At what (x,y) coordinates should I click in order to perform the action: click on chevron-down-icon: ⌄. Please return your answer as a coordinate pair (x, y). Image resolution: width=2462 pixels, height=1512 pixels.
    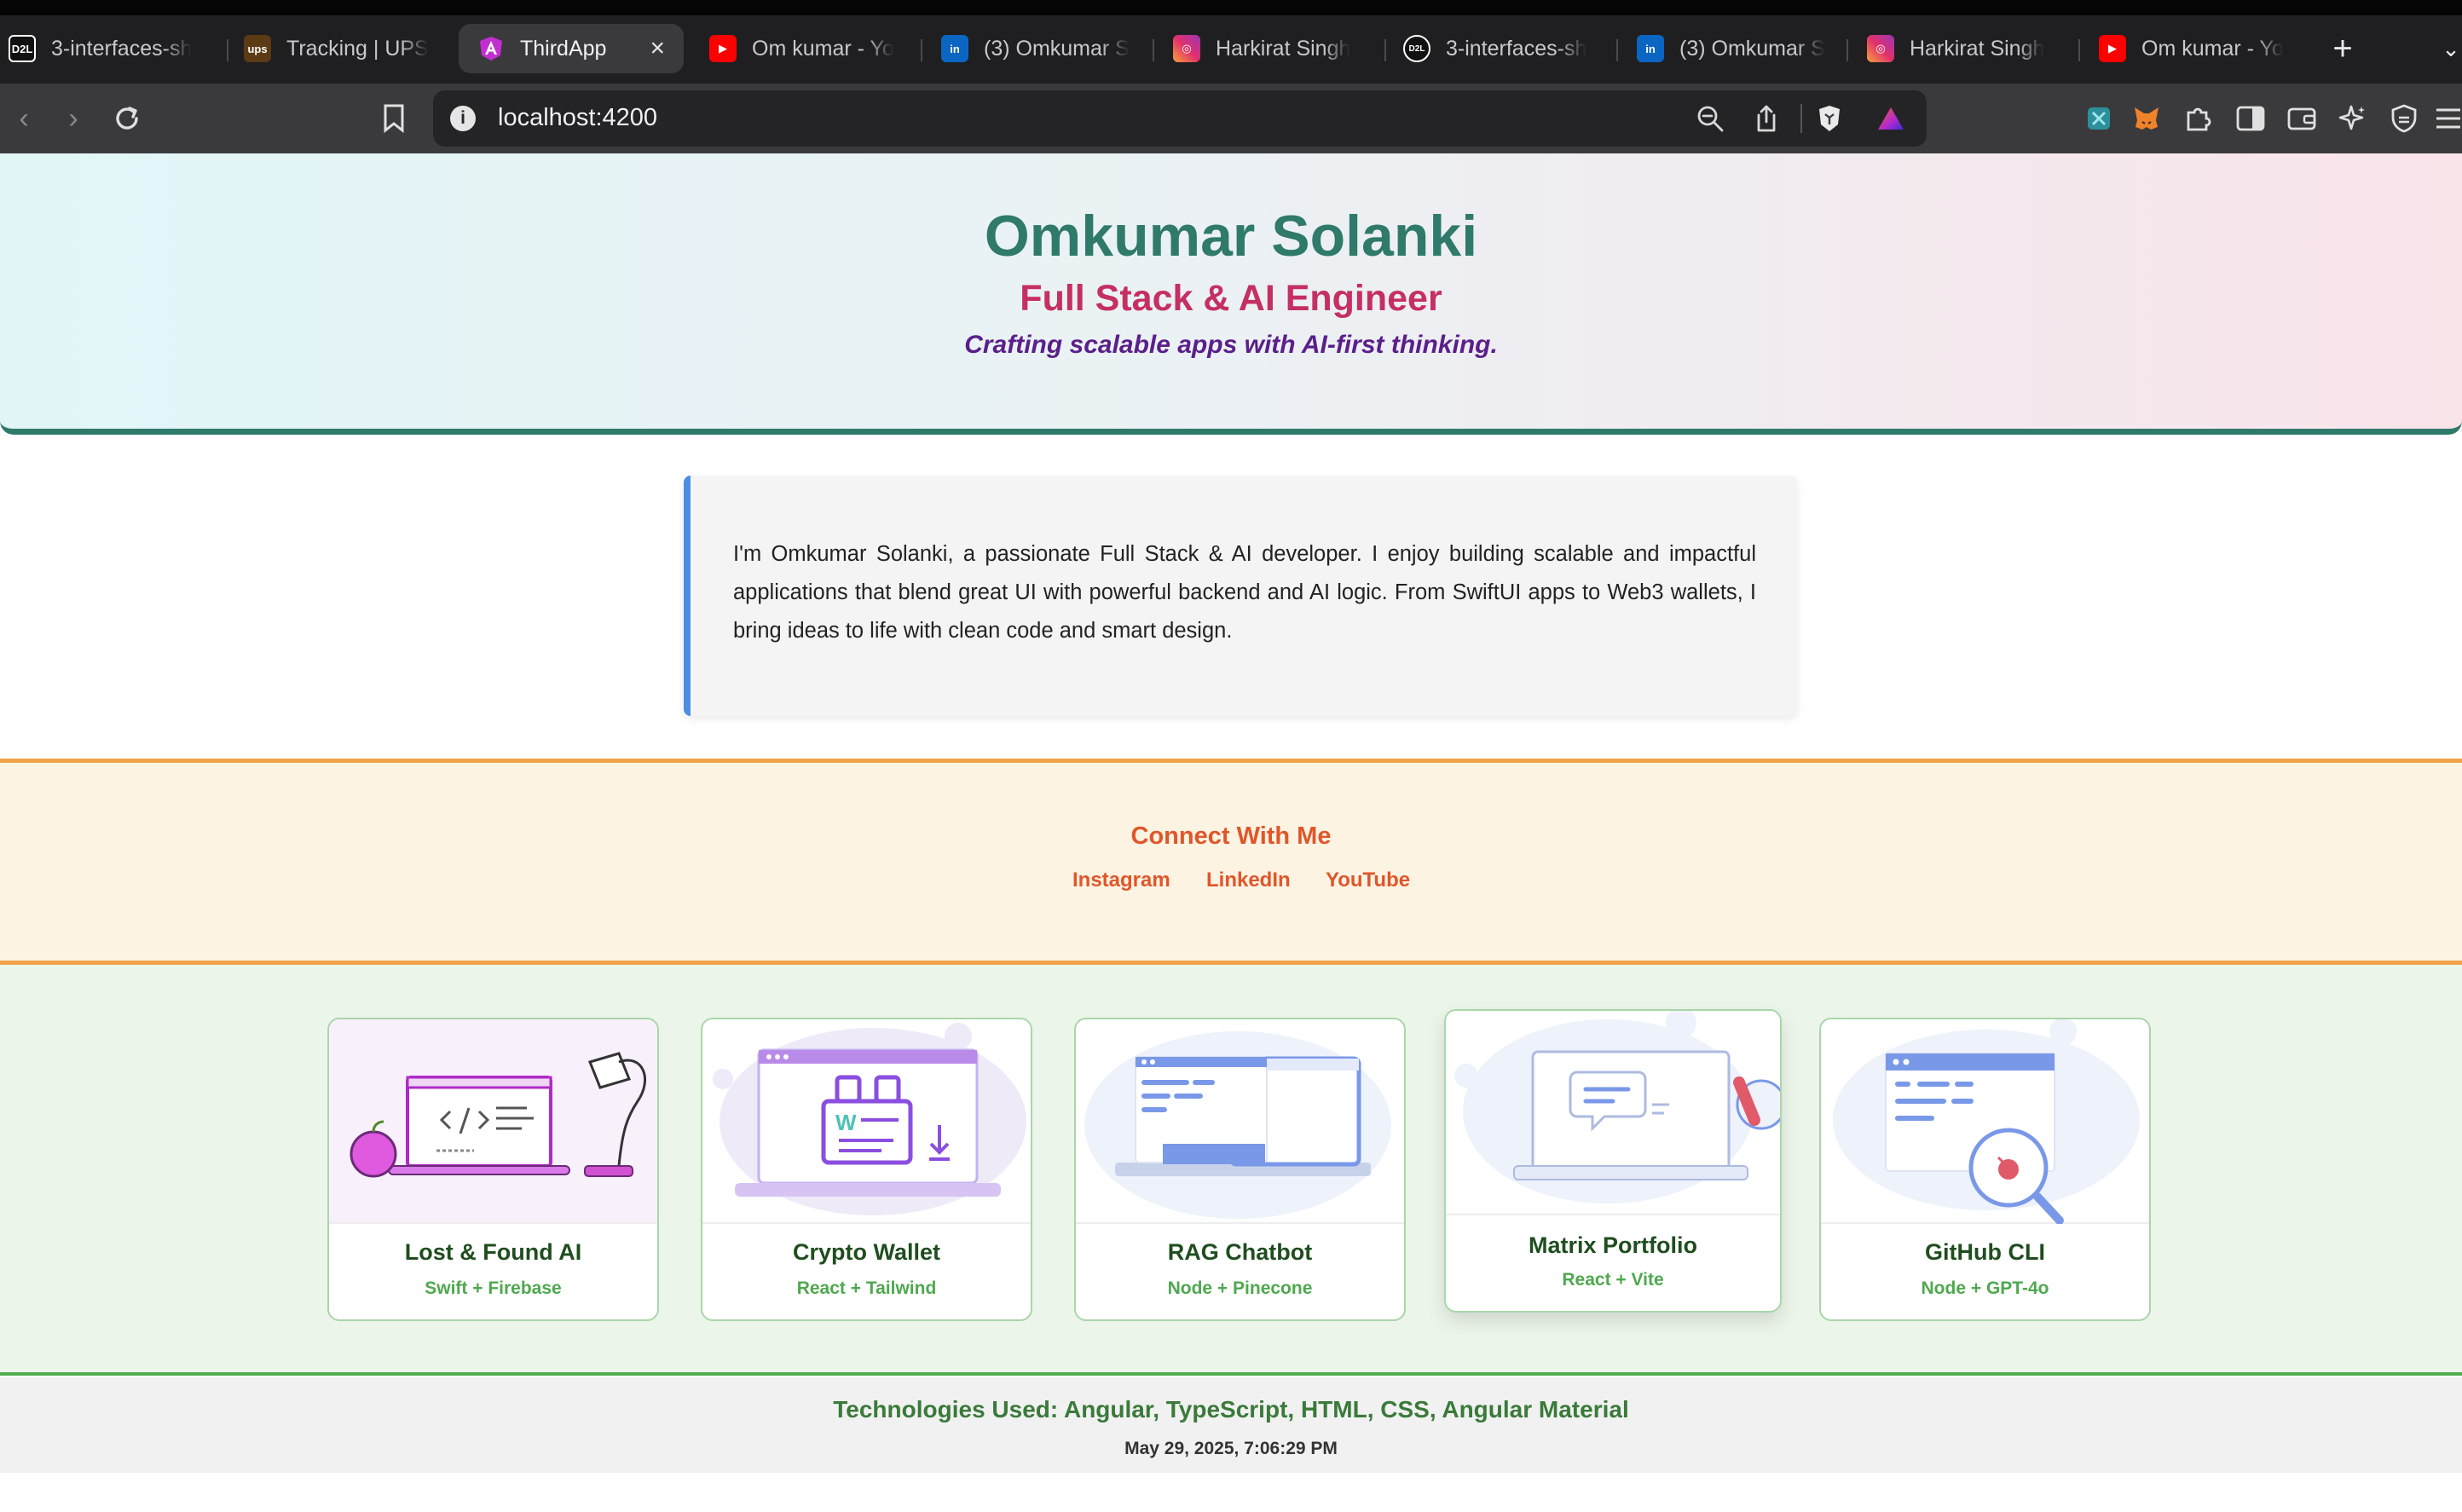
    Looking at the image, I should click on (2451, 48).